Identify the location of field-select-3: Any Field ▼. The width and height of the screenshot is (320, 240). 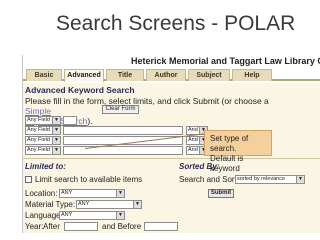
(43, 140).